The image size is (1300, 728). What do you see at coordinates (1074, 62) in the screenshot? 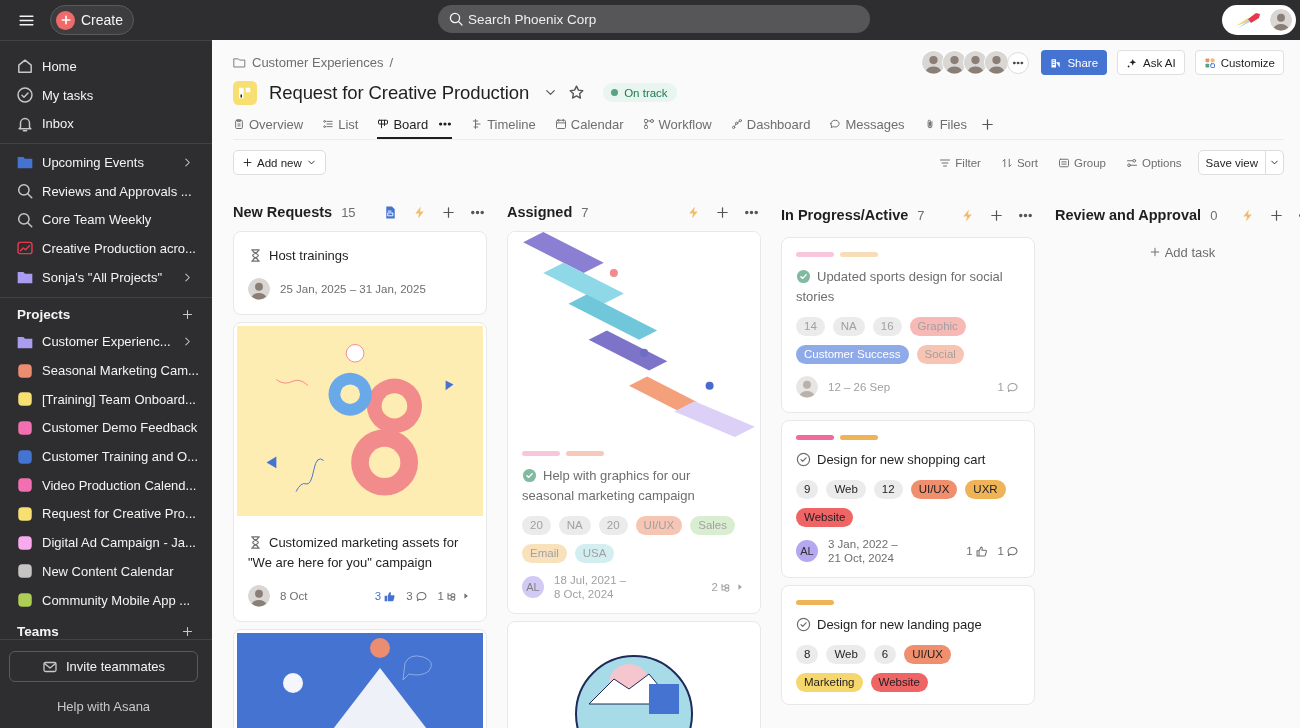
I see `share-button: Share` at bounding box center [1074, 62].